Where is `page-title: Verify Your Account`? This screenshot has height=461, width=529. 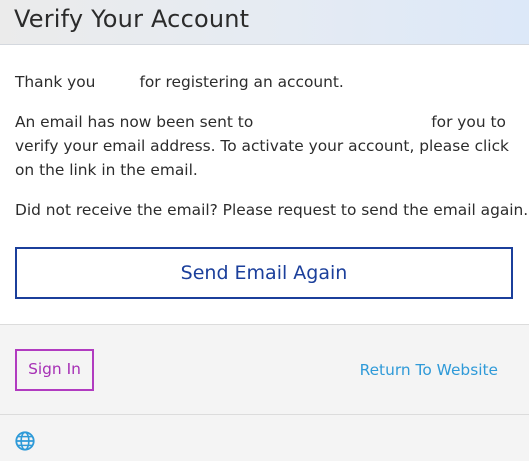
page-title: Verify Your Account is located at coordinates (132, 19).